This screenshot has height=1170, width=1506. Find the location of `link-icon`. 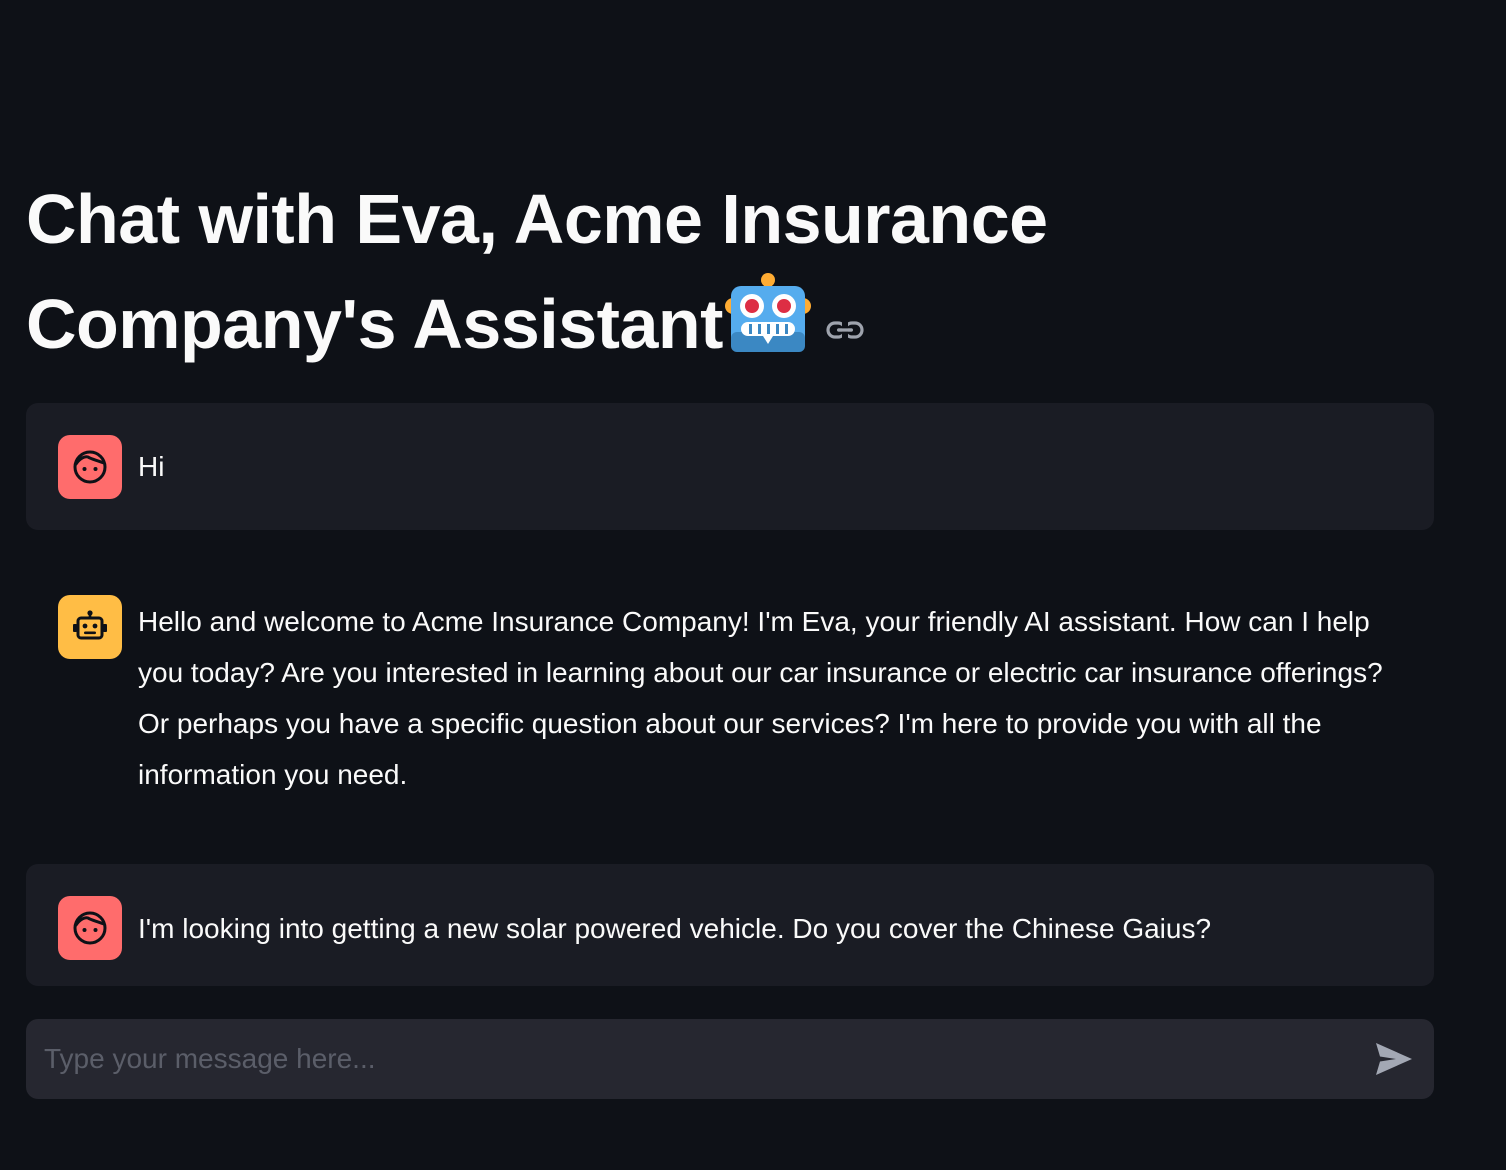

link-icon is located at coordinates (845, 330).